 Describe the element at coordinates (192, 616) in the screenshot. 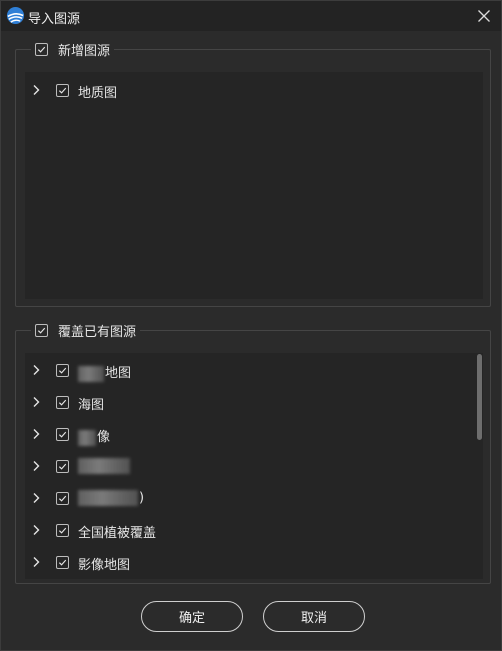

I see `ok-button: 确定` at that location.